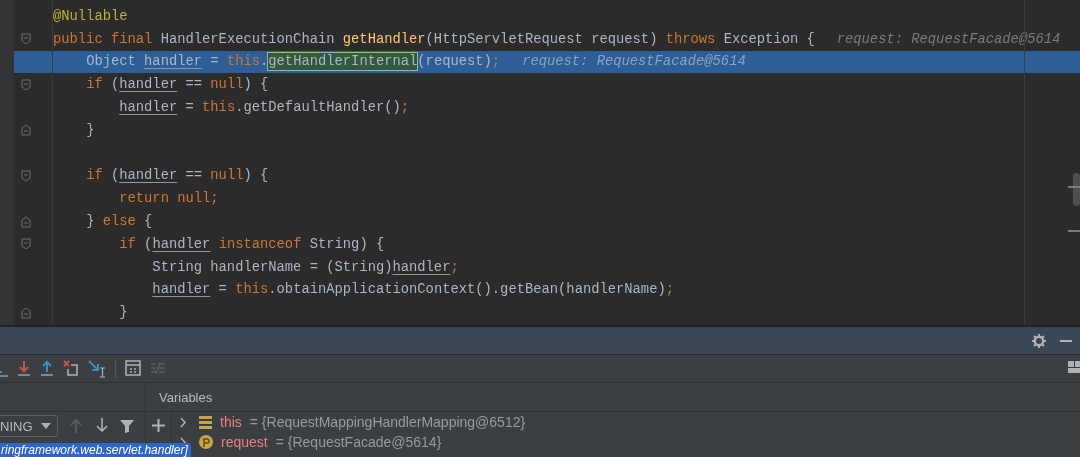 The height and width of the screenshot is (457, 1080). I want to click on code-text: public final HandlerExecutionChain getHandler(HttpServletRequest request) throws Exception {, so click(434, 39).